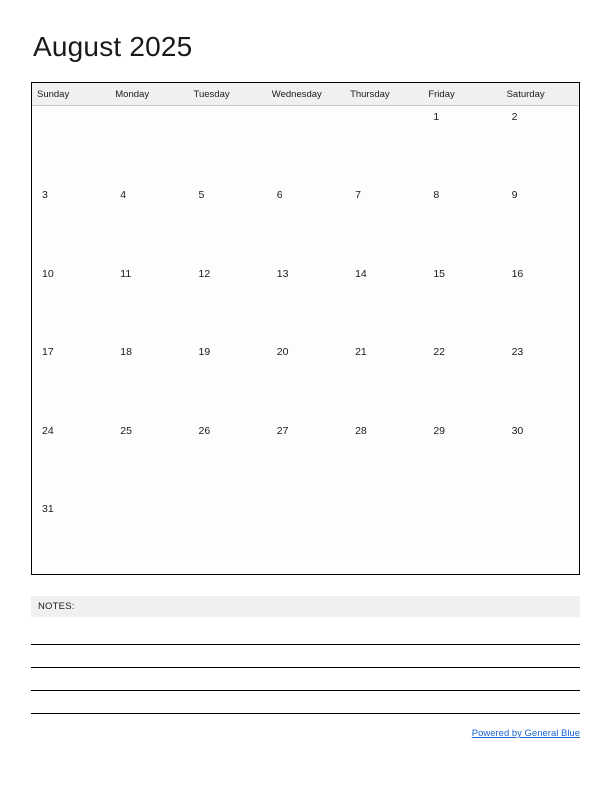 The image size is (612, 792). I want to click on day-number: 17, so click(48, 352).